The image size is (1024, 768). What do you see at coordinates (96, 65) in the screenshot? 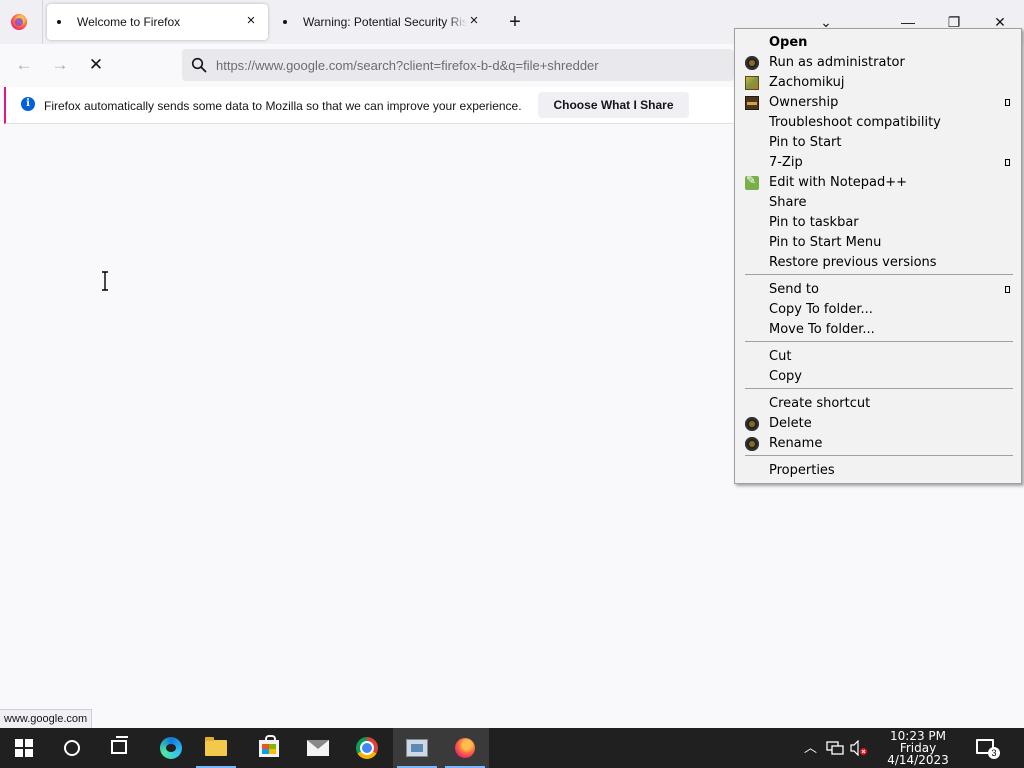
I see `stop-loading-button: ✕` at bounding box center [96, 65].